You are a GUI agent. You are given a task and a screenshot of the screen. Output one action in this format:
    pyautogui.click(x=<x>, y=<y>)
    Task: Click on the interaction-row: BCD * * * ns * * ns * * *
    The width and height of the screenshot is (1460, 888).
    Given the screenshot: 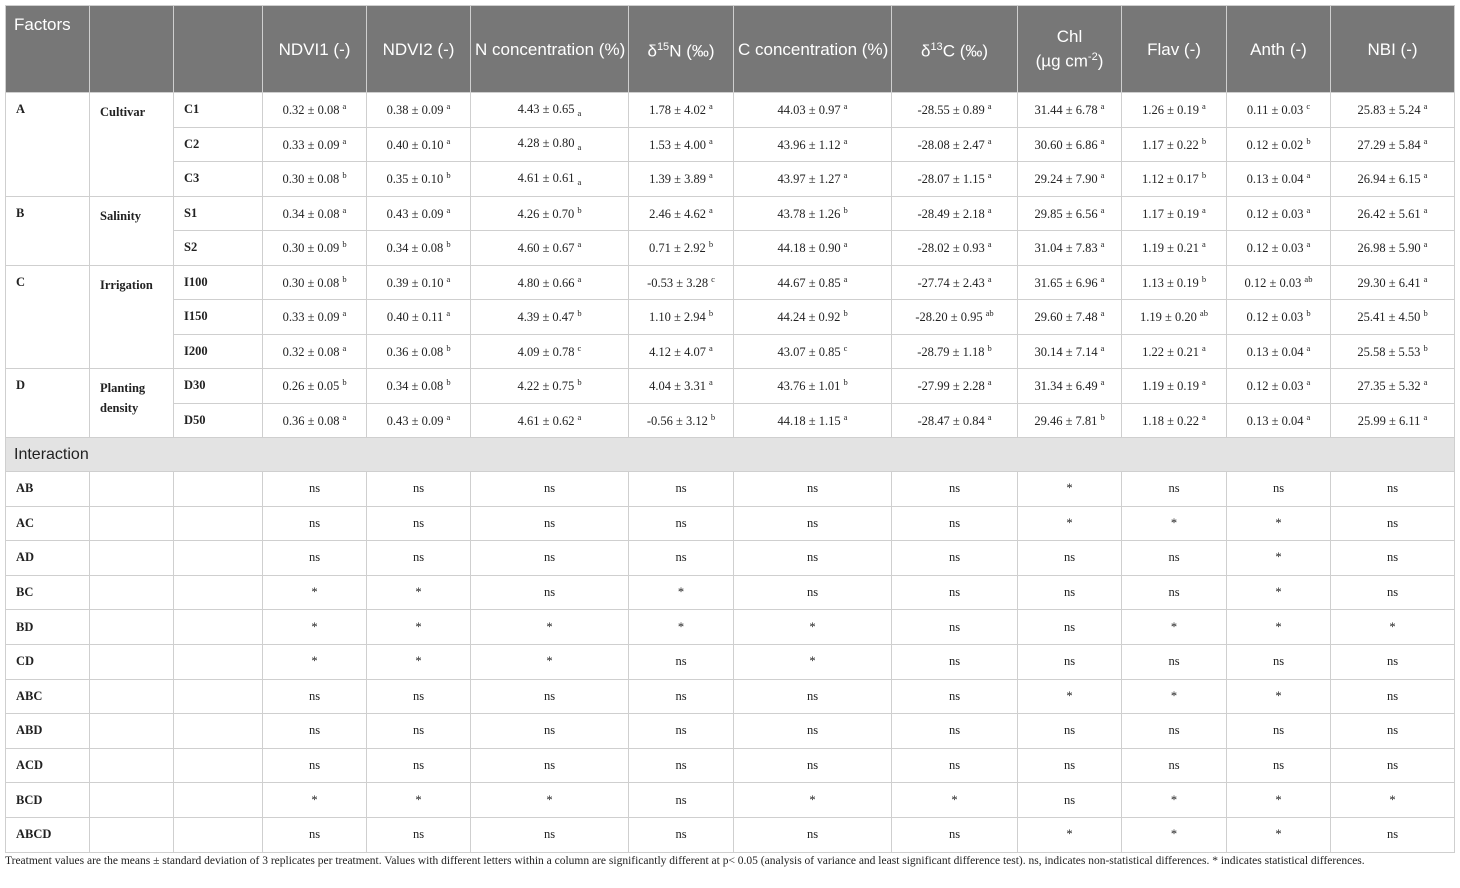 What is the action you would take?
    pyautogui.click(x=730, y=800)
    